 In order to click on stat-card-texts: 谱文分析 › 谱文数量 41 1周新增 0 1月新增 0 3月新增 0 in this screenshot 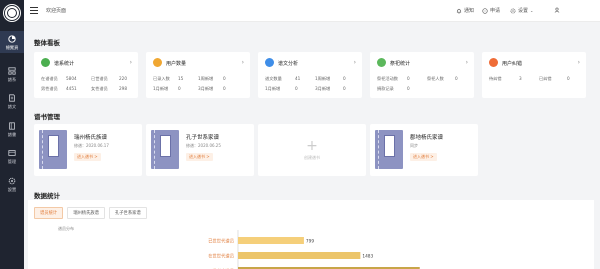, I will do `click(310, 75)`.